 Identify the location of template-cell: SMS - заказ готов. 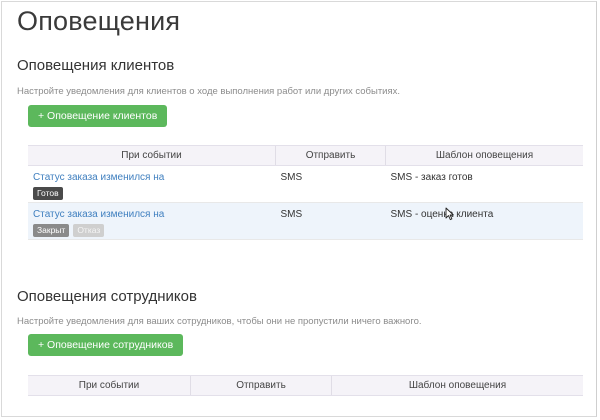
(484, 184).